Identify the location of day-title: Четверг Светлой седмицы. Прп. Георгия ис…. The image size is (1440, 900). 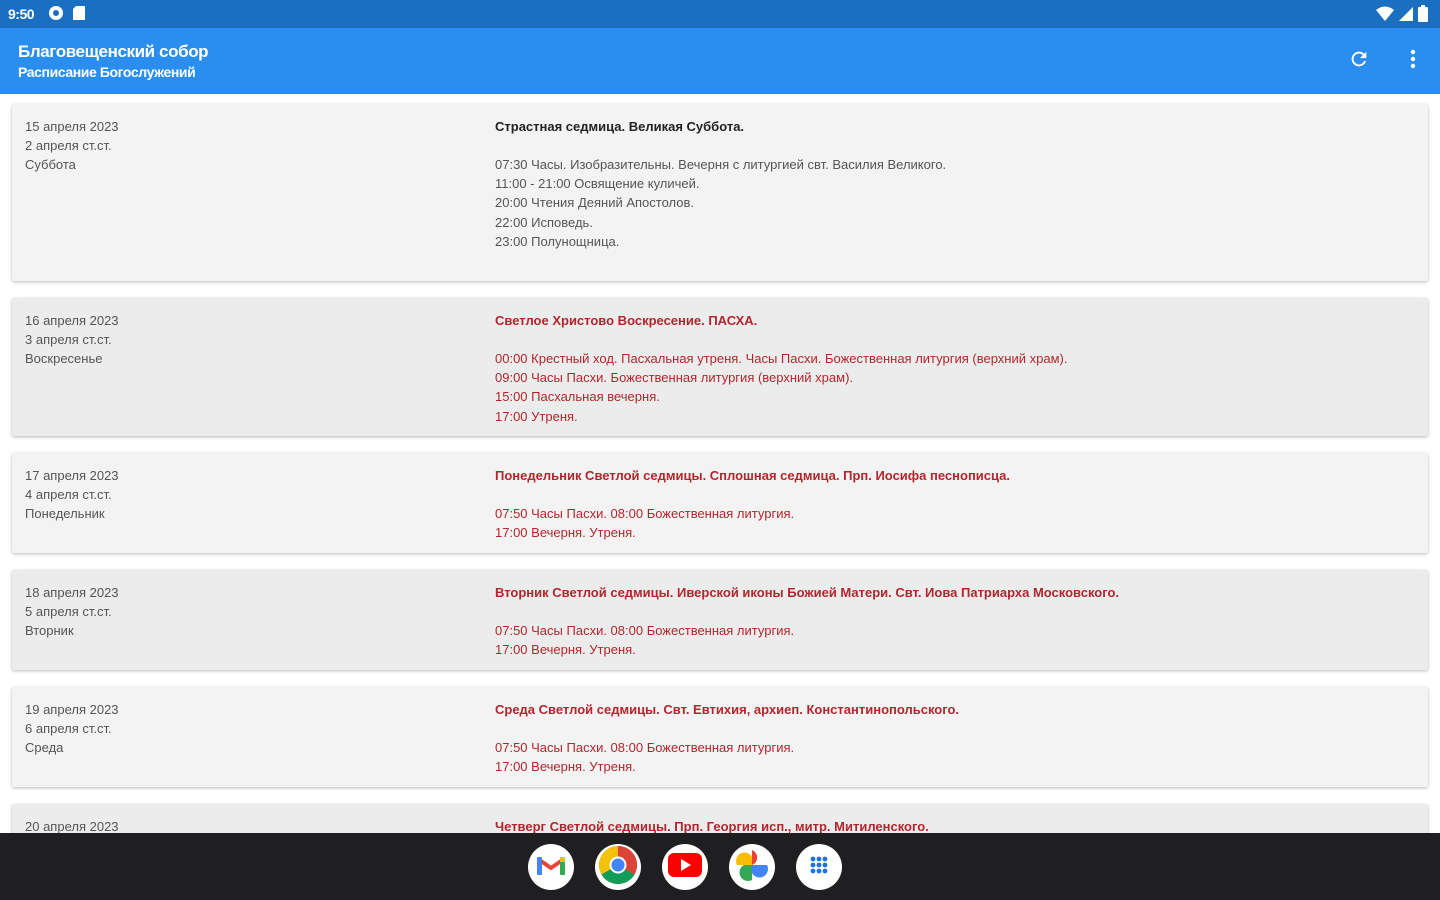
(712, 826).